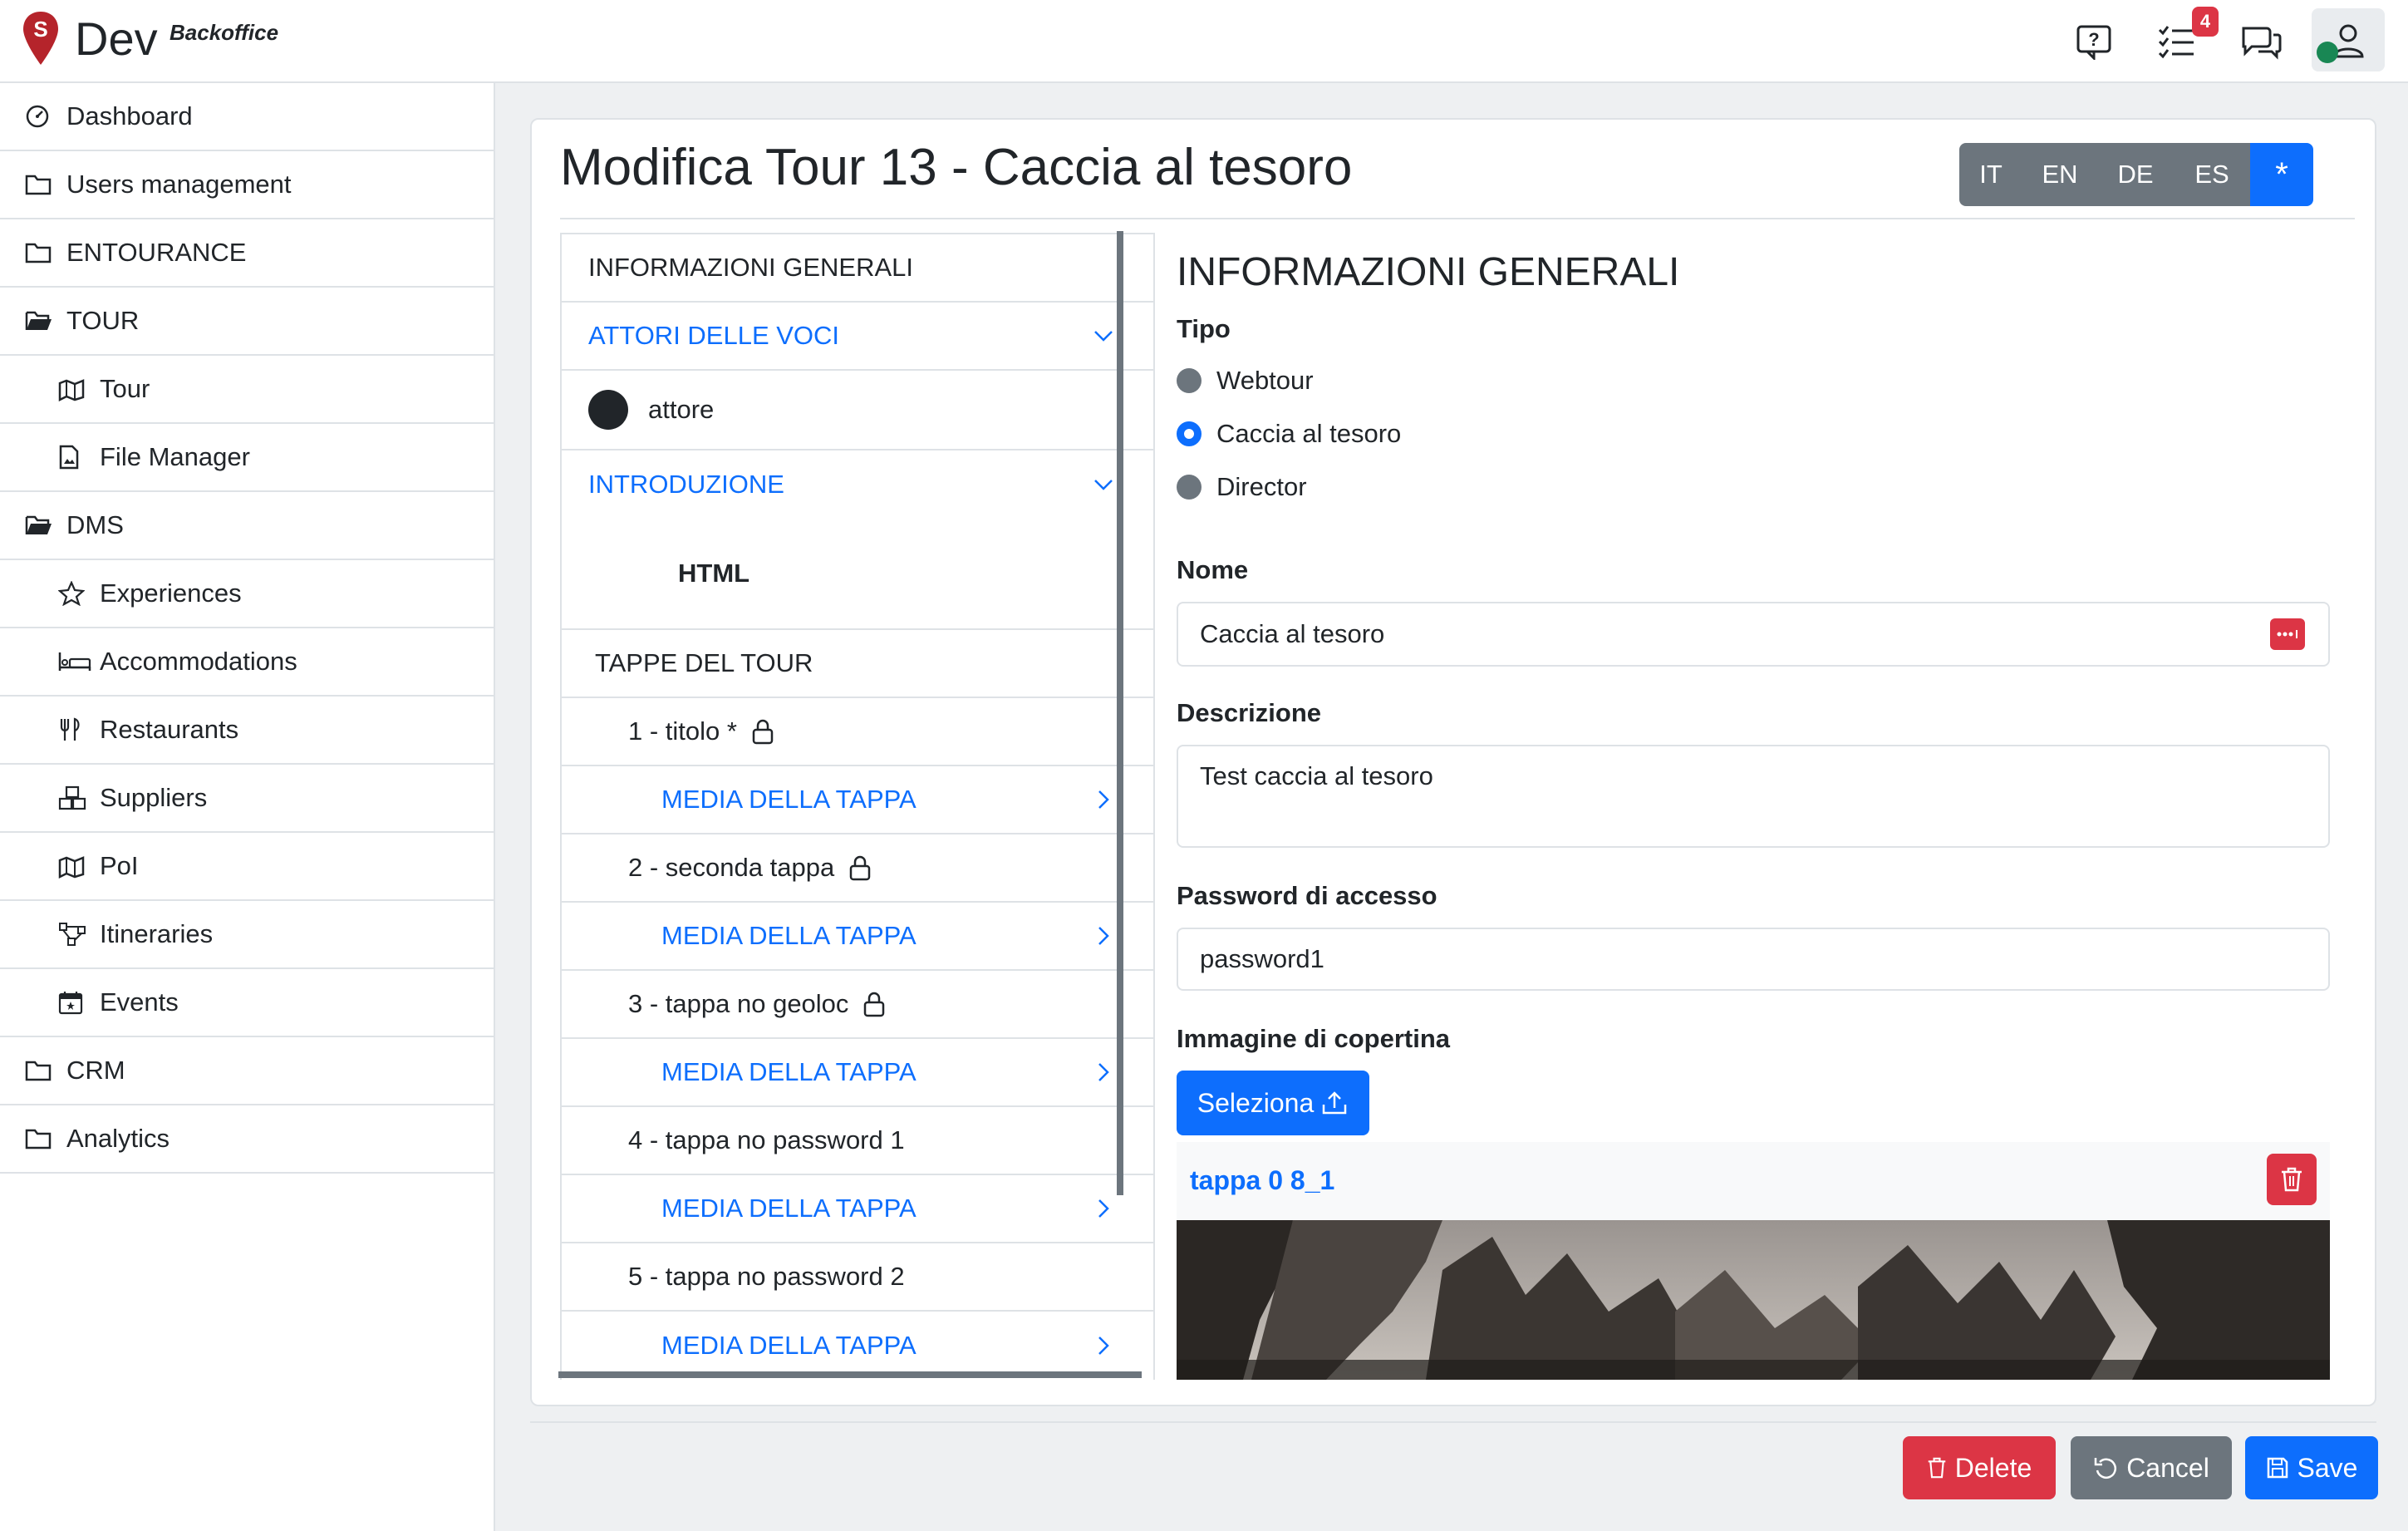  Describe the element at coordinates (857, 732) in the screenshot. I see `stage-item: 1 - titolo *` at that location.